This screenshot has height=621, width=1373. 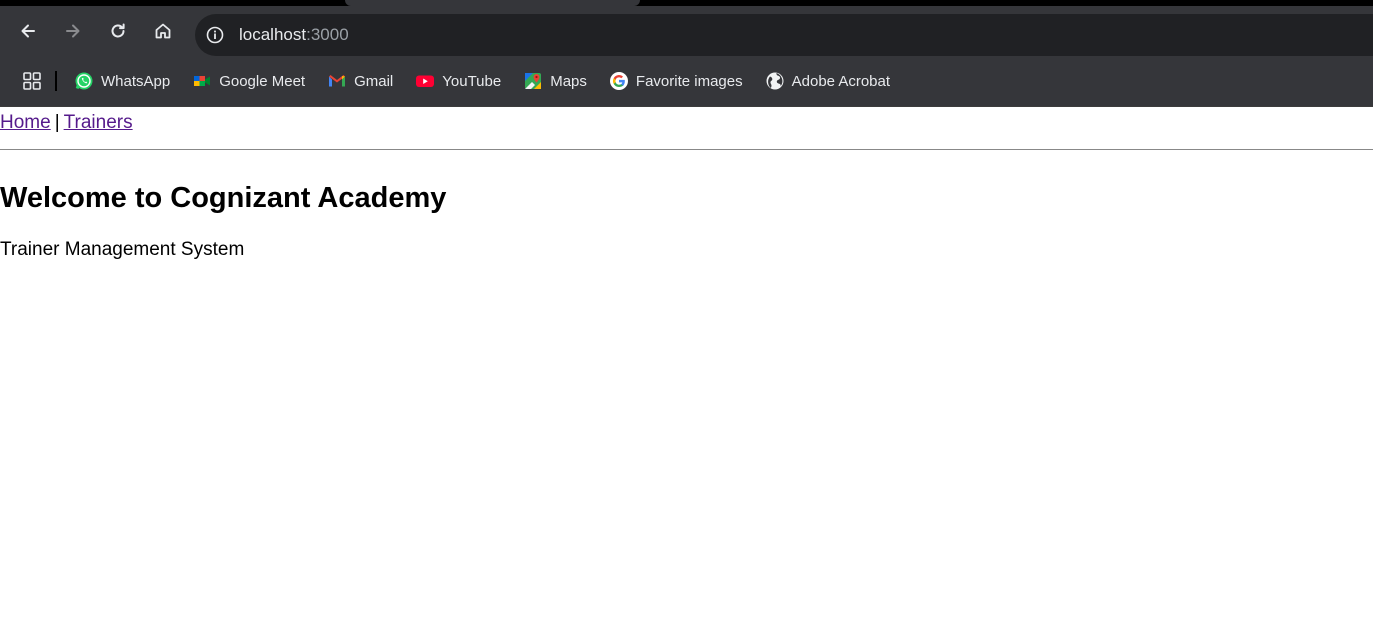 What do you see at coordinates (98, 122) in the screenshot?
I see `nav-link-trainers: Trainers` at bounding box center [98, 122].